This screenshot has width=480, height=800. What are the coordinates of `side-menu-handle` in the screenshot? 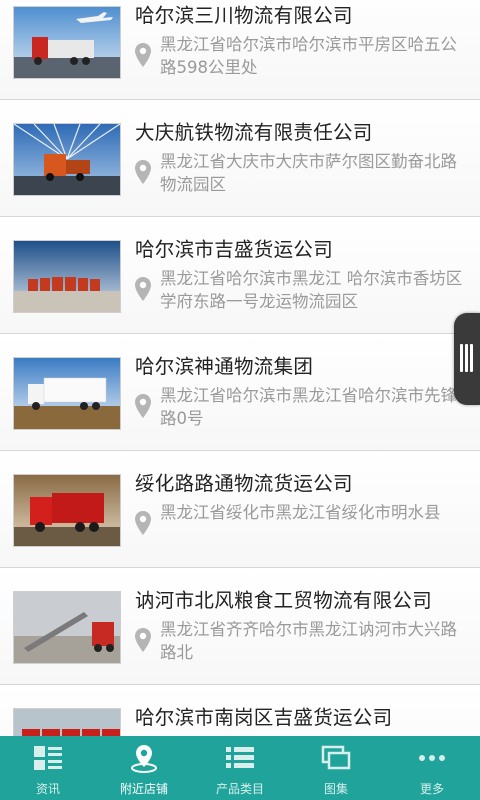 It's located at (467, 359).